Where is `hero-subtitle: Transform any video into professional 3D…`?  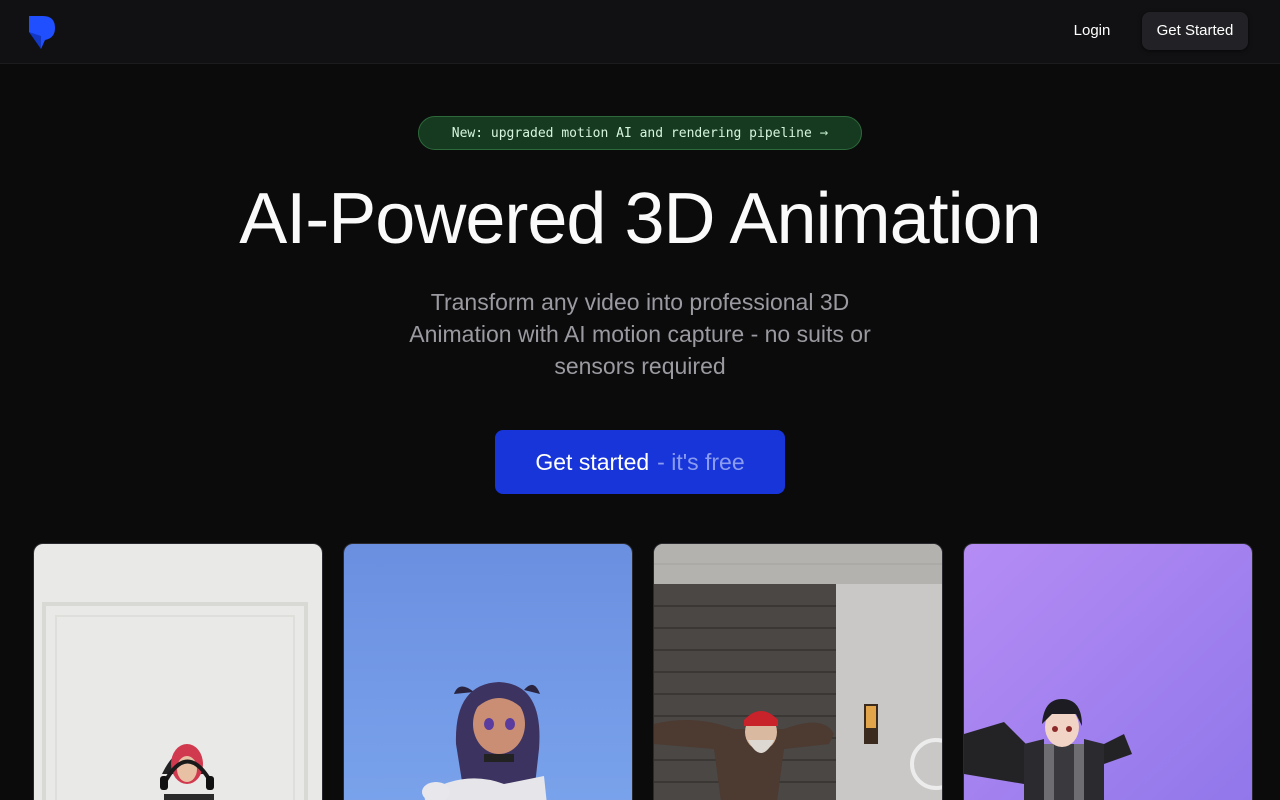
hero-subtitle: Transform any video into professional 3D… is located at coordinates (640, 334).